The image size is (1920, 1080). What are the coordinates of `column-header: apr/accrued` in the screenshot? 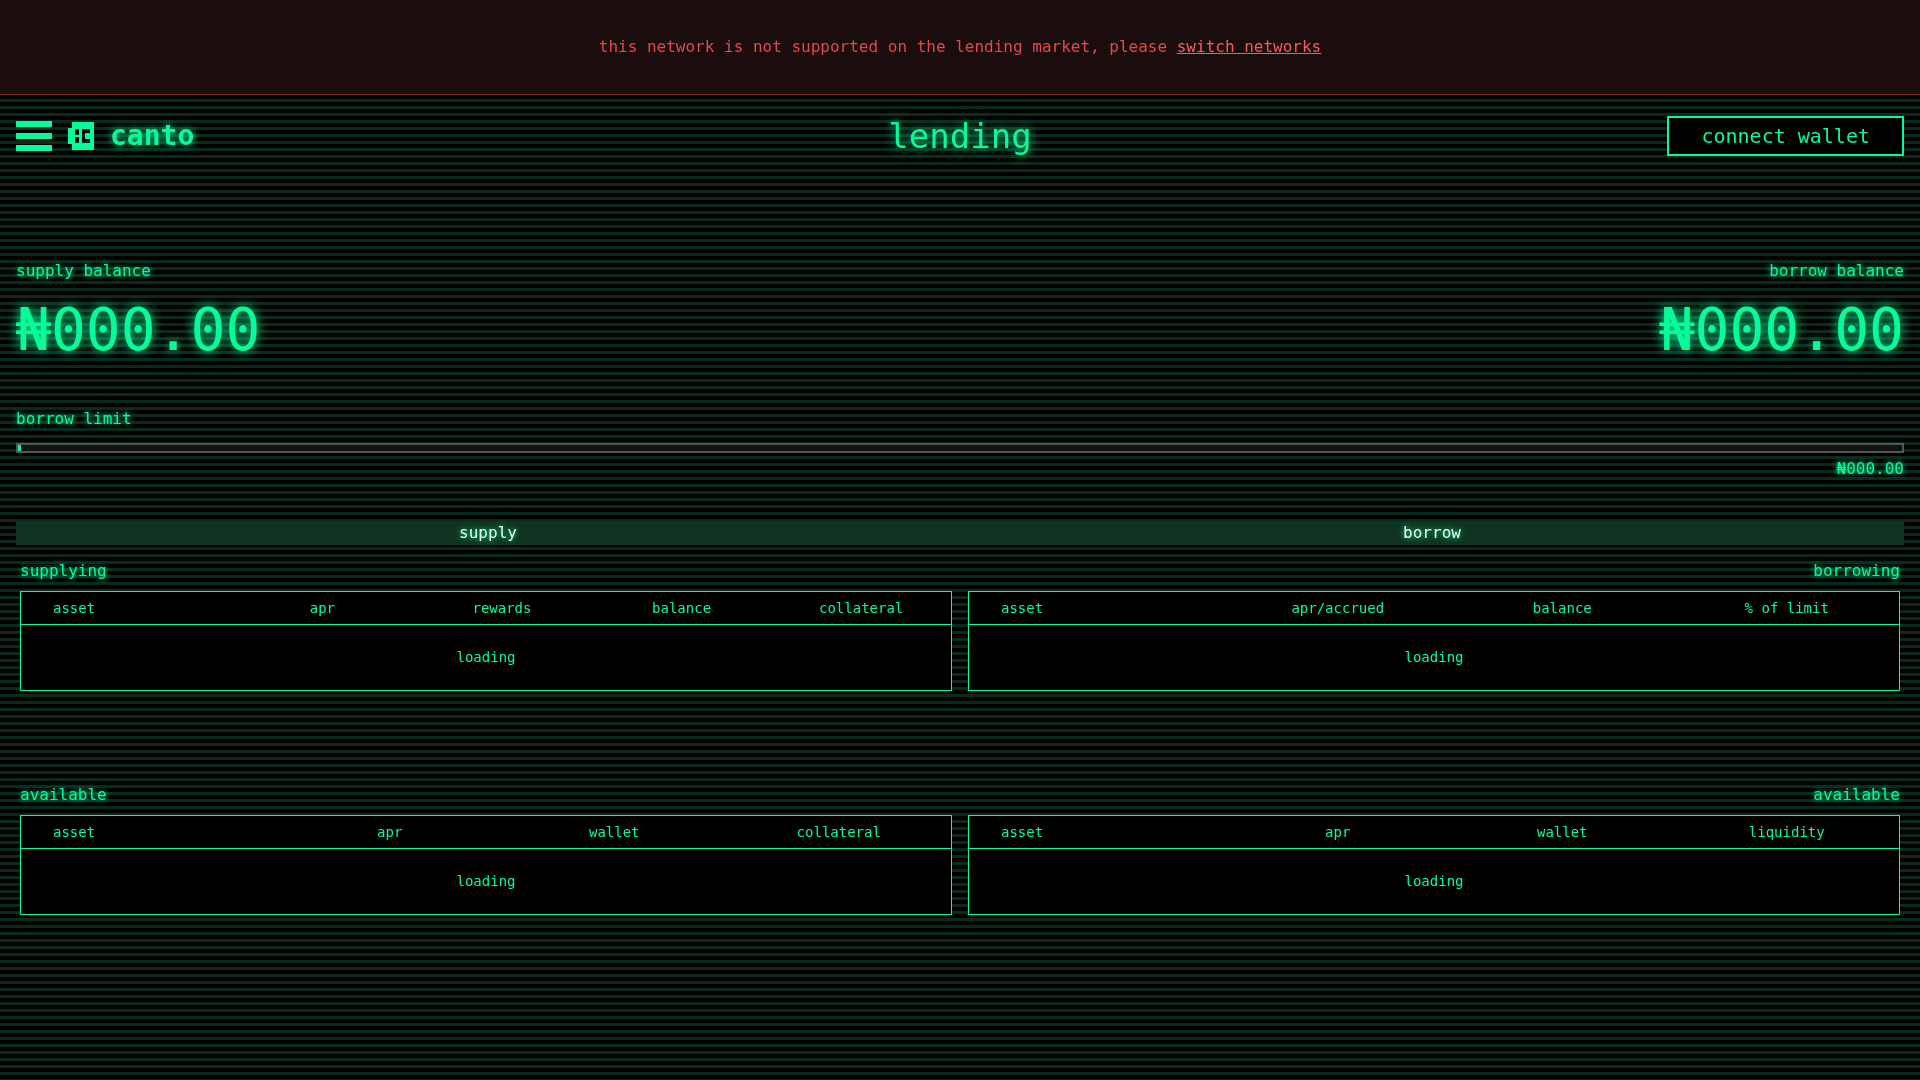 It's located at (1338, 608).